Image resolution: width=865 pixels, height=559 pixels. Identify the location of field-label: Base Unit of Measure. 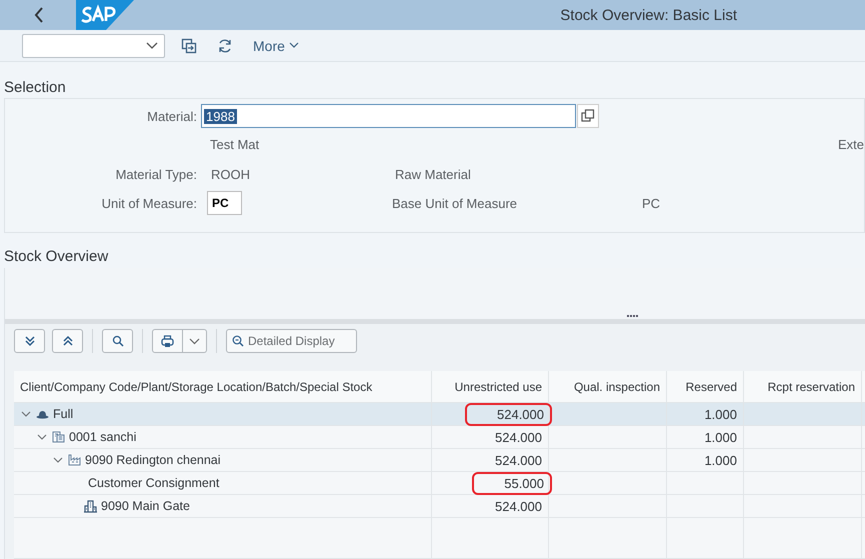
(455, 203).